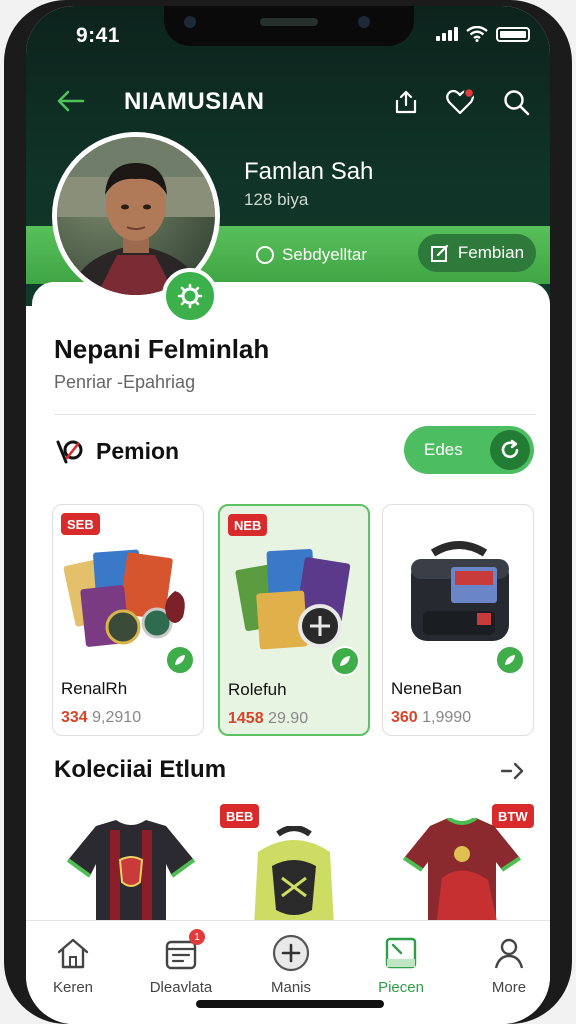 Image resolution: width=576 pixels, height=1024 pixels. Describe the element at coordinates (197, 937) in the screenshot. I see `notification-badge: 1` at that location.